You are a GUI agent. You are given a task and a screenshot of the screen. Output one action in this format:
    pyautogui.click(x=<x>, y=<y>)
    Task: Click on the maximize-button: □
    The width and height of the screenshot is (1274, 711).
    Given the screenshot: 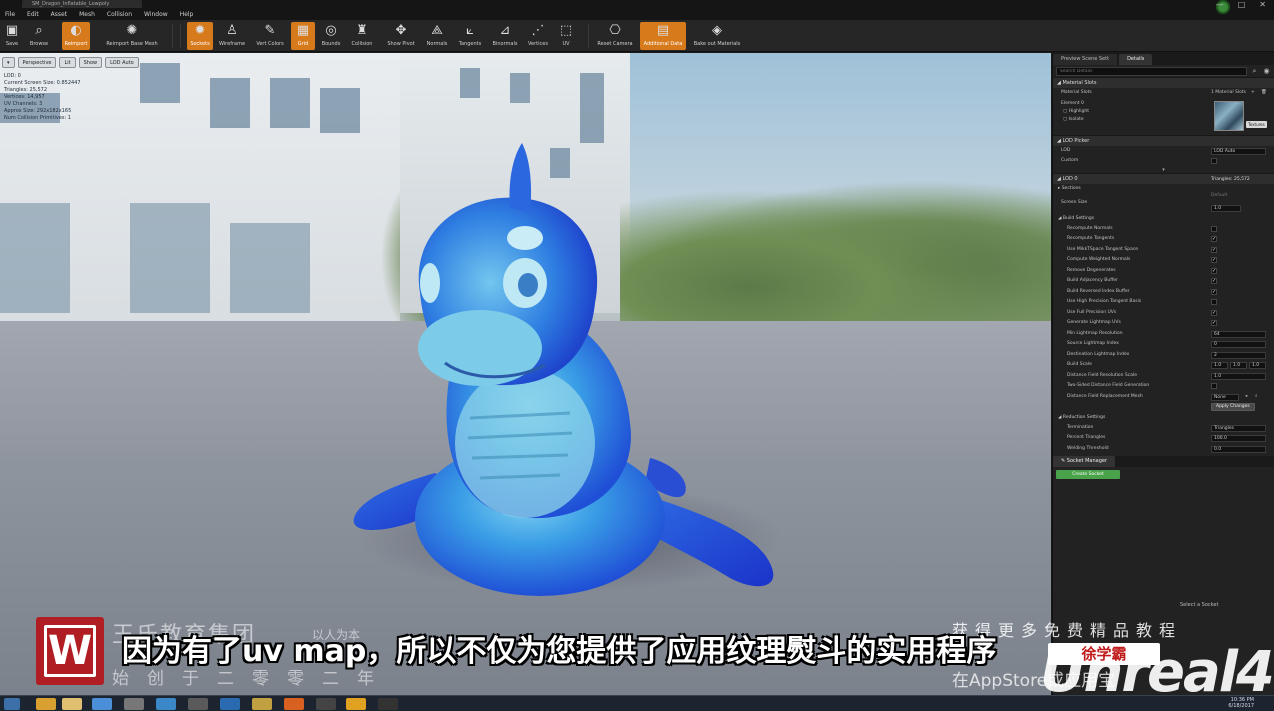 What is the action you would take?
    pyautogui.click(x=1242, y=5)
    